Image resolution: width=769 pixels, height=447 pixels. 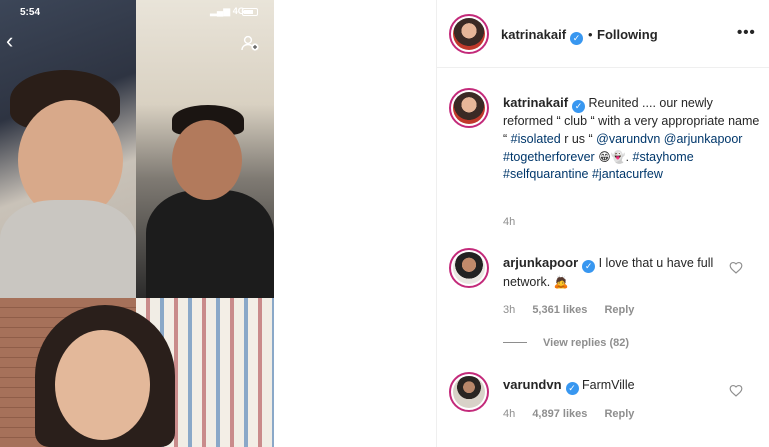 What do you see at coordinates (250, 12) in the screenshot?
I see `battery-icon` at bounding box center [250, 12].